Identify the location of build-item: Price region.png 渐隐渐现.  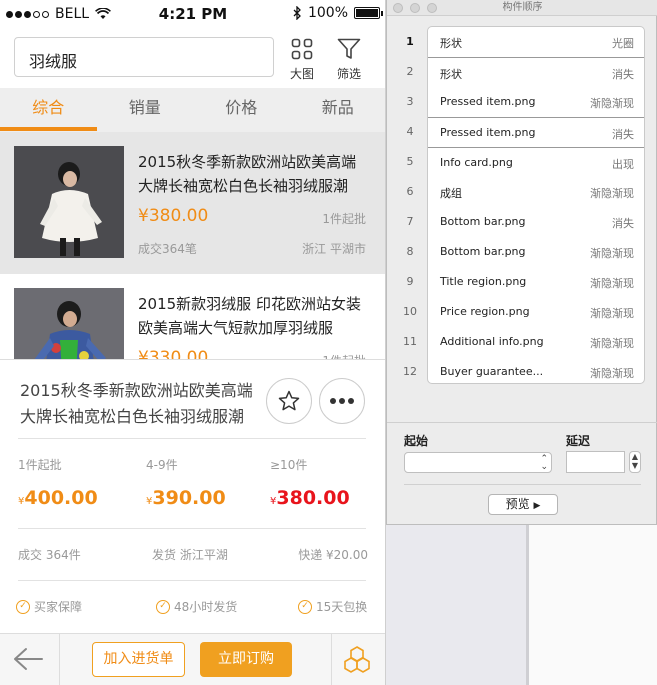
(536, 312).